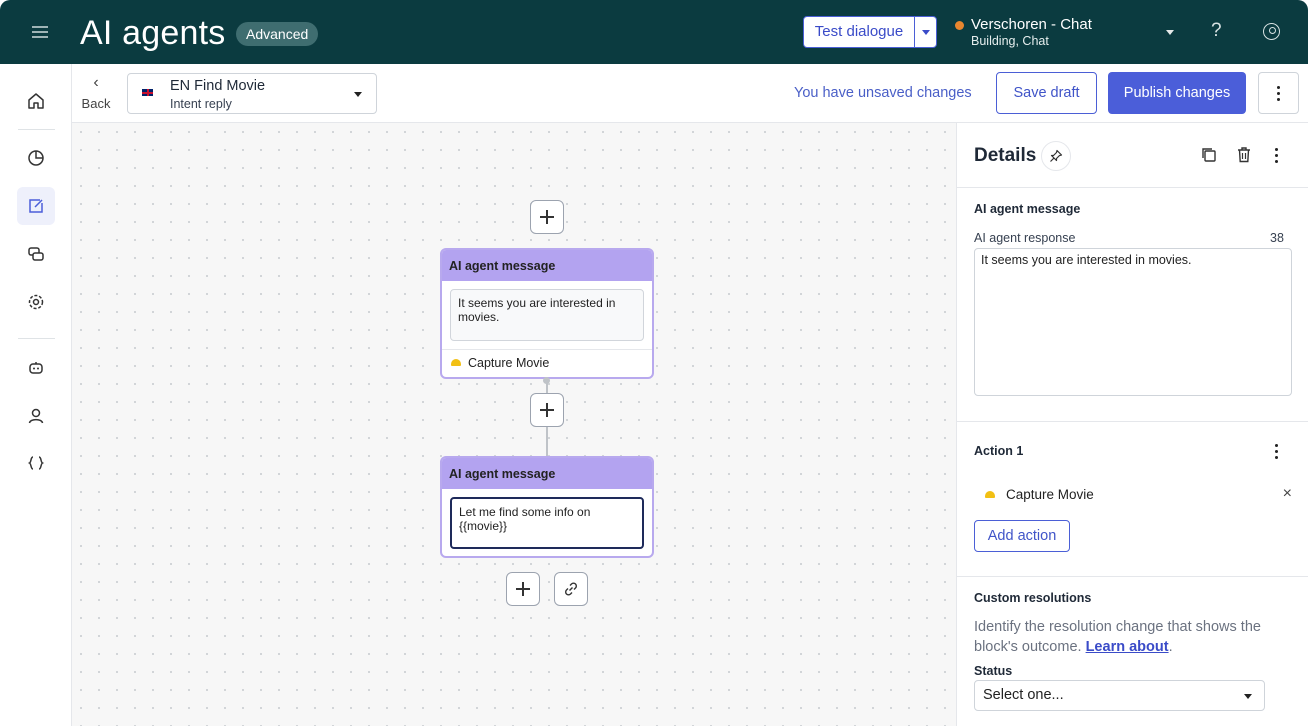 The height and width of the screenshot is (726, 1308). Describe the element at coordinates (1046, 93) in the screenshot. I see `save-draft-button: Save draft` at that location.